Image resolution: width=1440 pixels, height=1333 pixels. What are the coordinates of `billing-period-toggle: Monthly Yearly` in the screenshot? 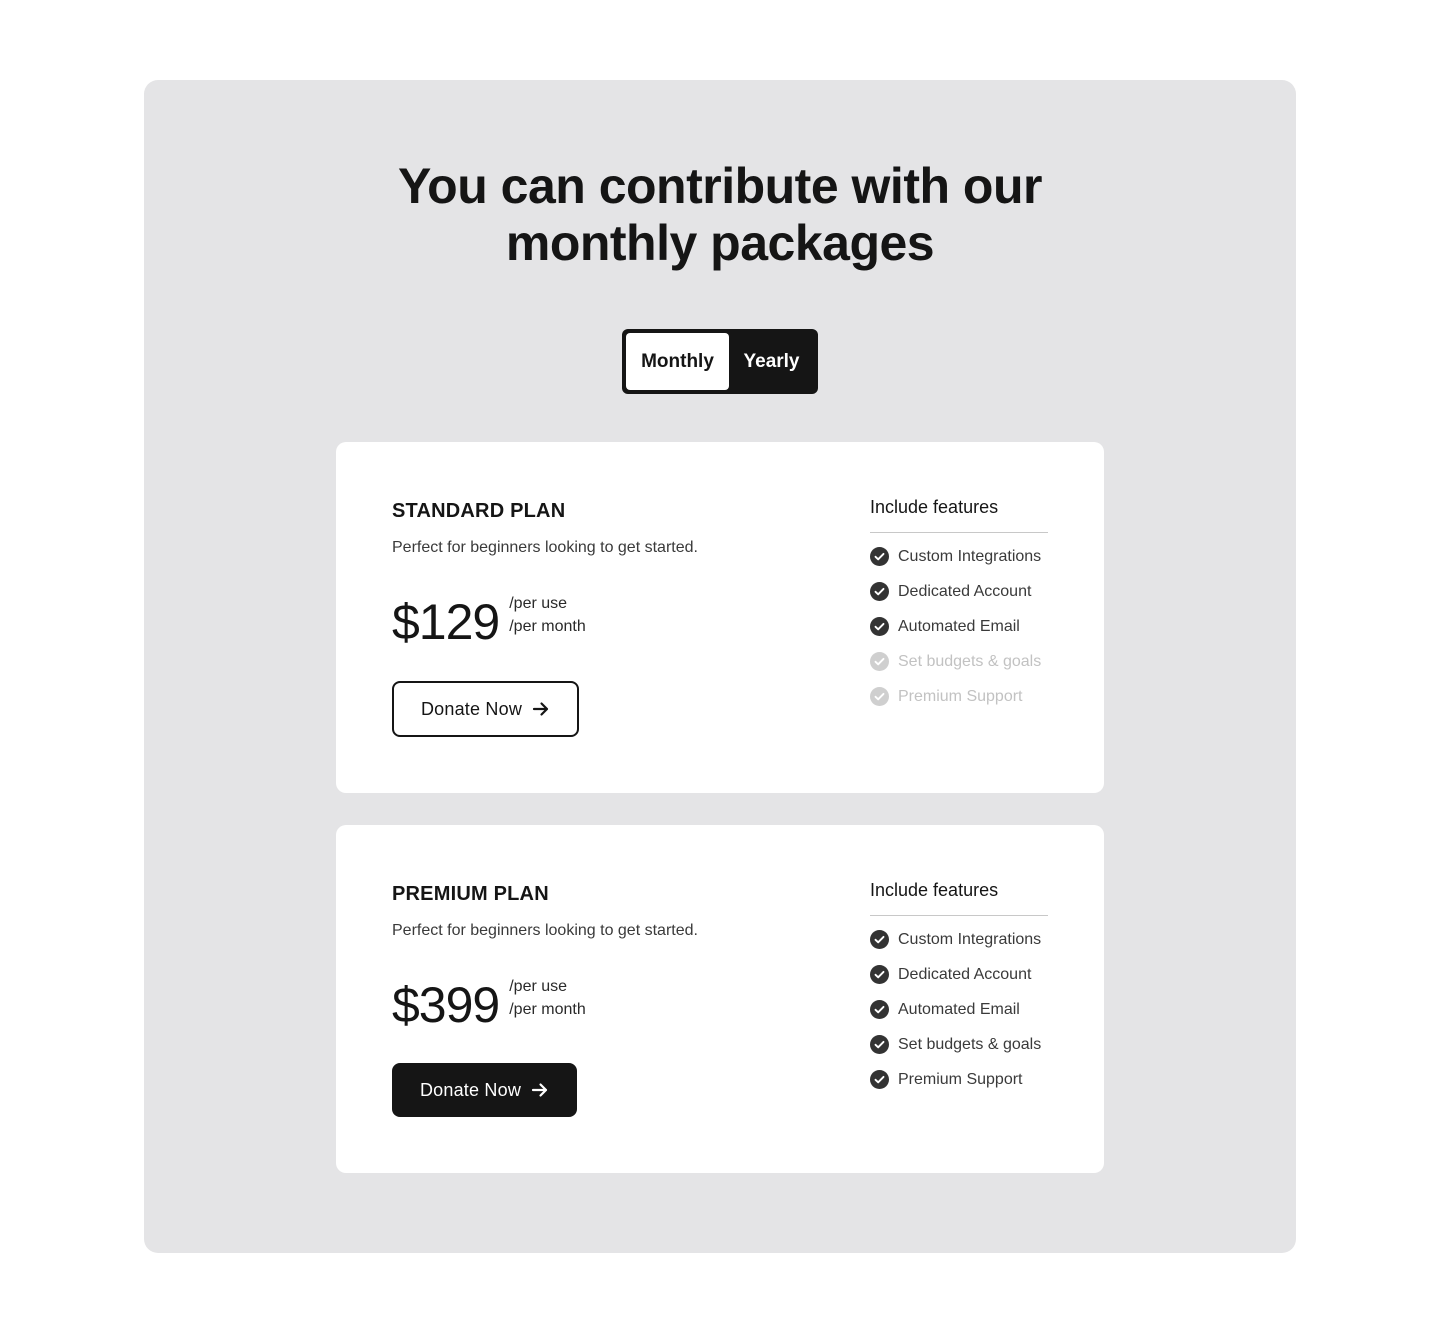 It's located at (720, 361).